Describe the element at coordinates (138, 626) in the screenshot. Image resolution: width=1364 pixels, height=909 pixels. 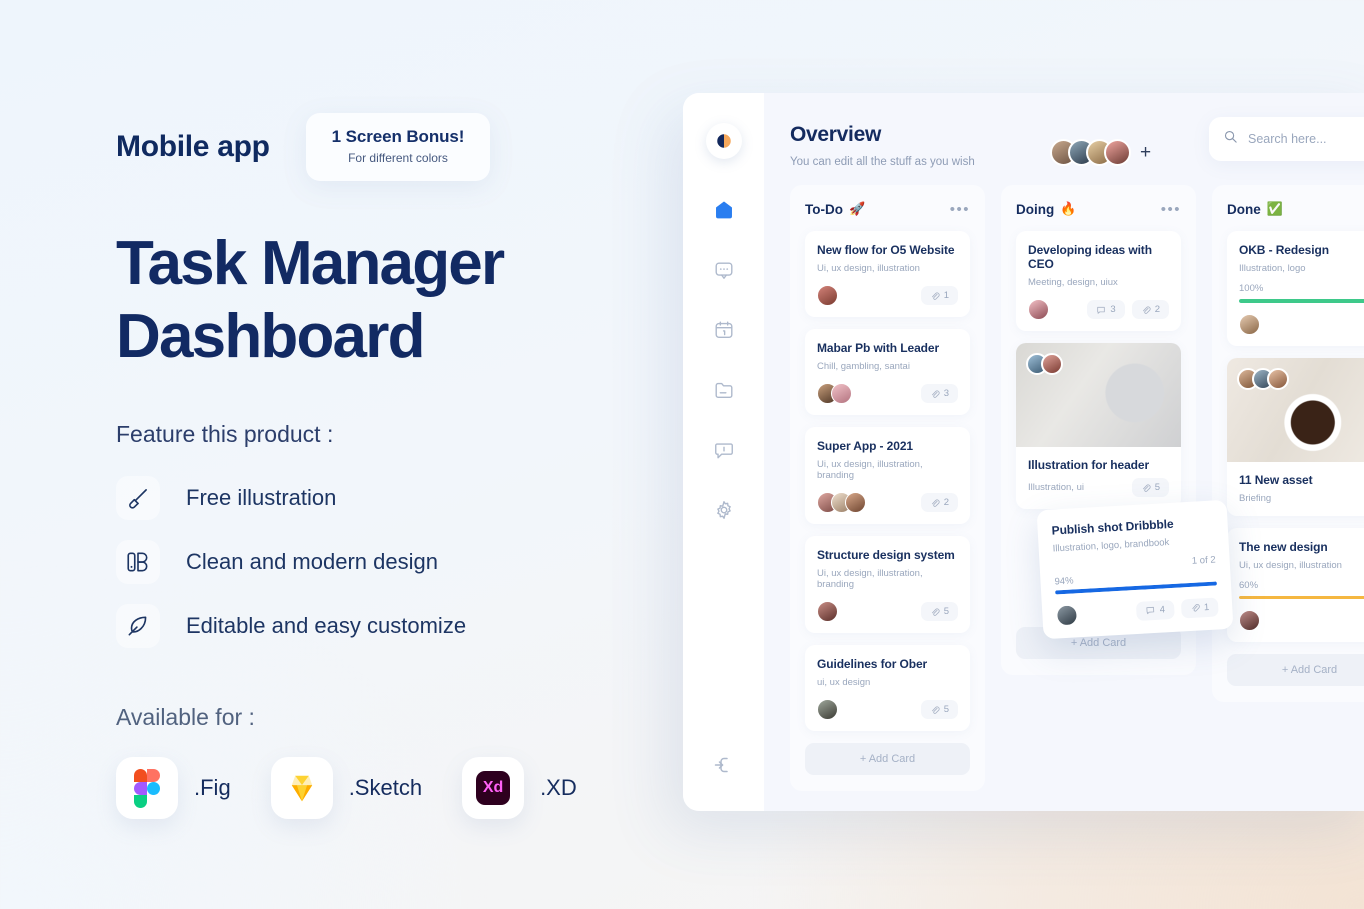
I see `feather-pen-icon` at that location.